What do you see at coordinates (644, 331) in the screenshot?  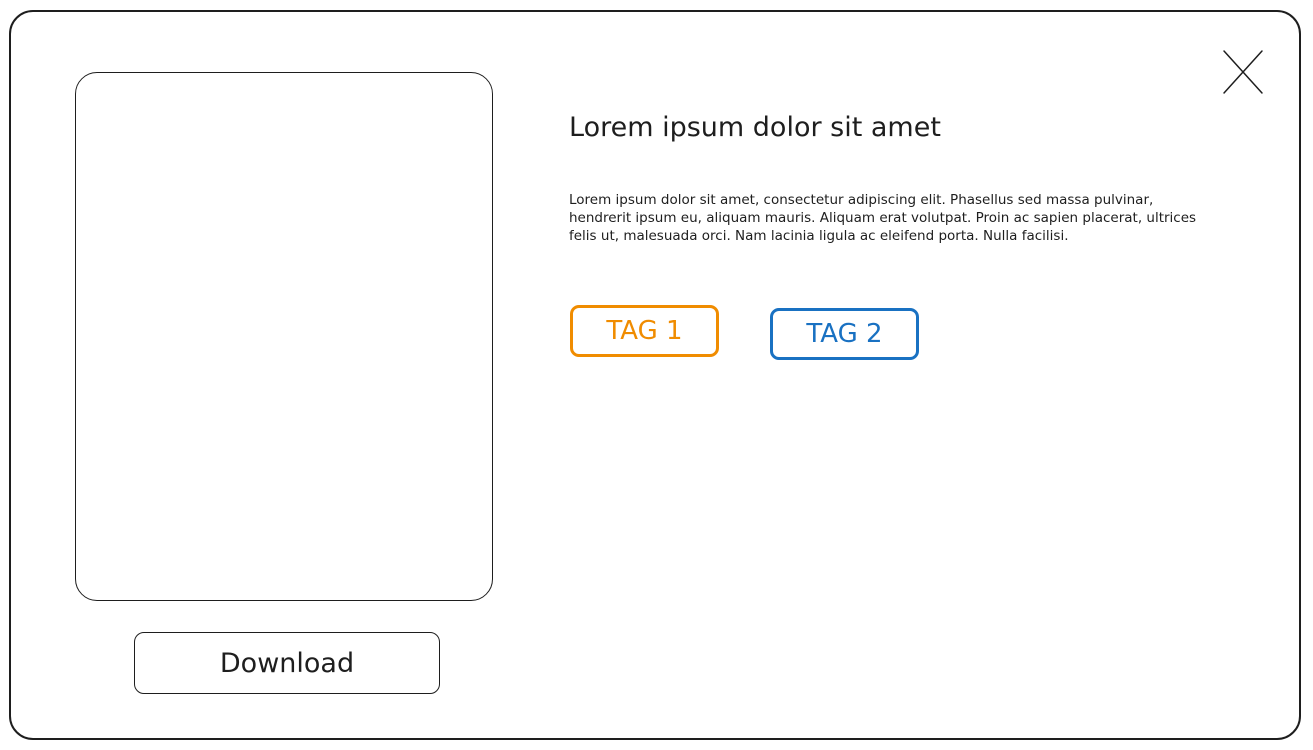 I see `tag-1-button: TAG 1` at bounding box center [644, 331].